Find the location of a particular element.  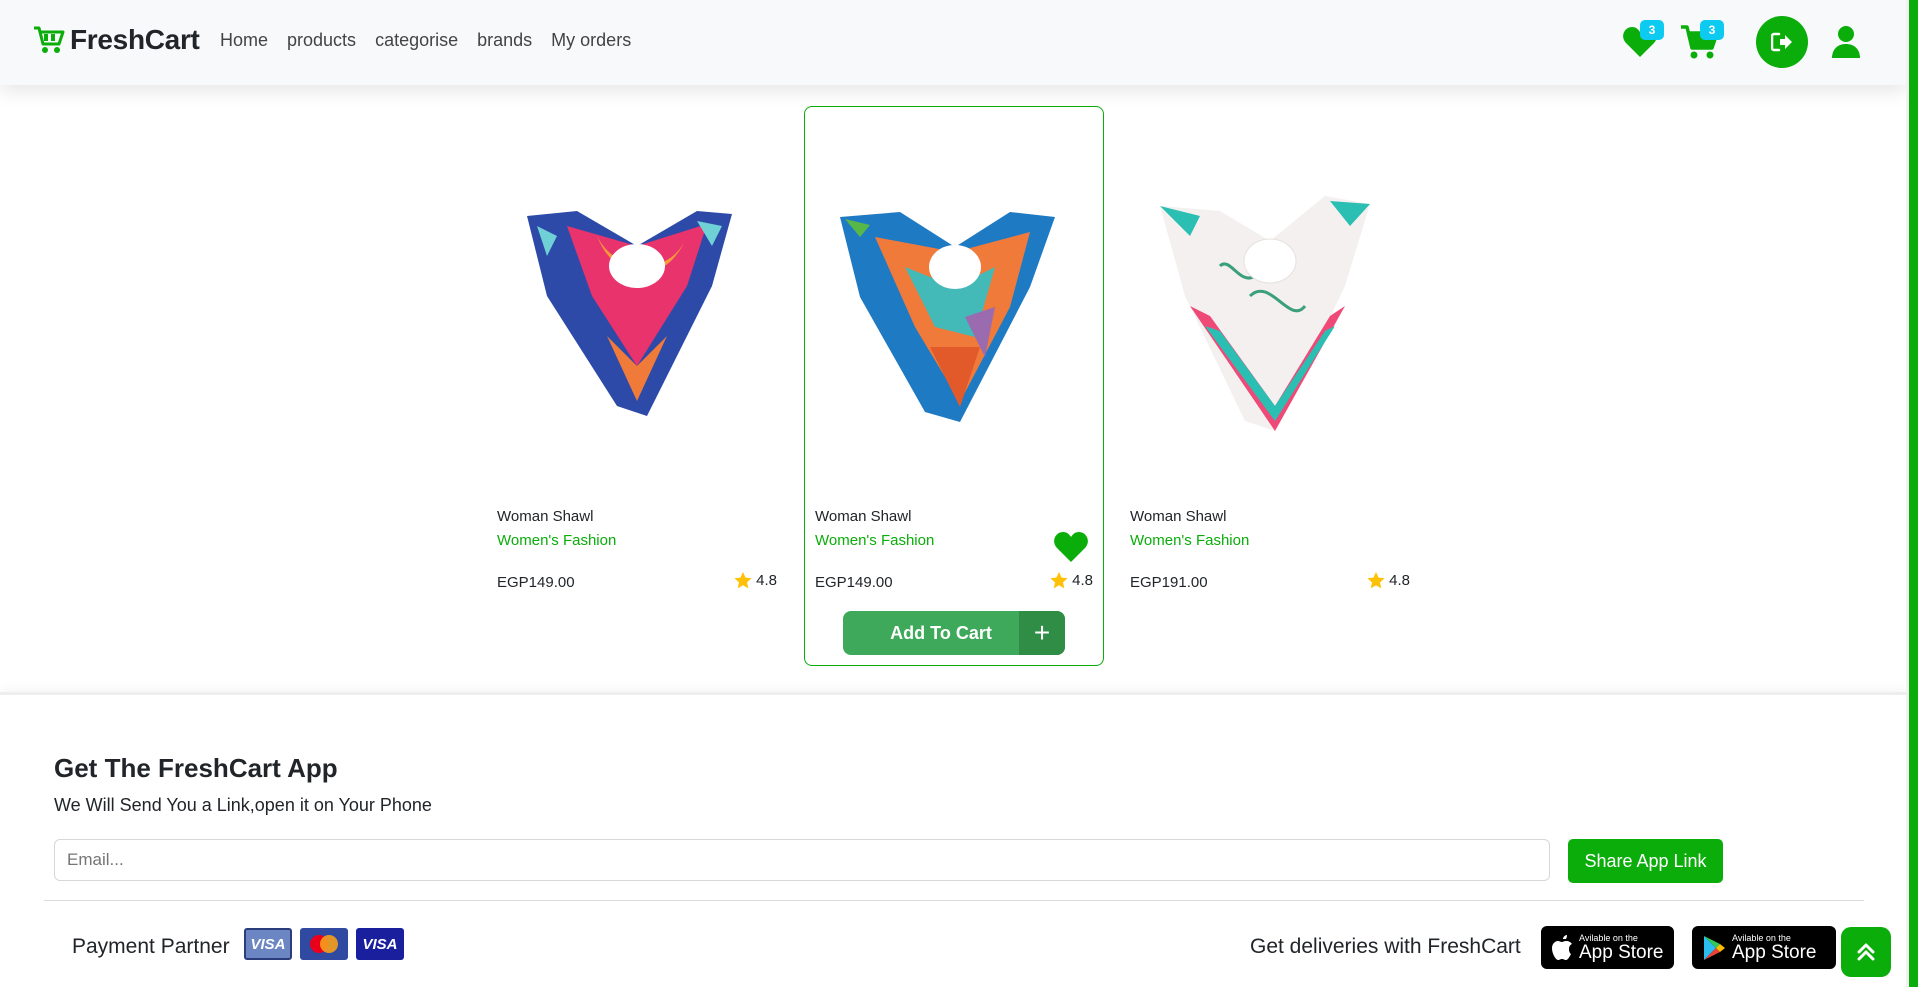

cart-logo-icon is located at coordinates (49, 39).